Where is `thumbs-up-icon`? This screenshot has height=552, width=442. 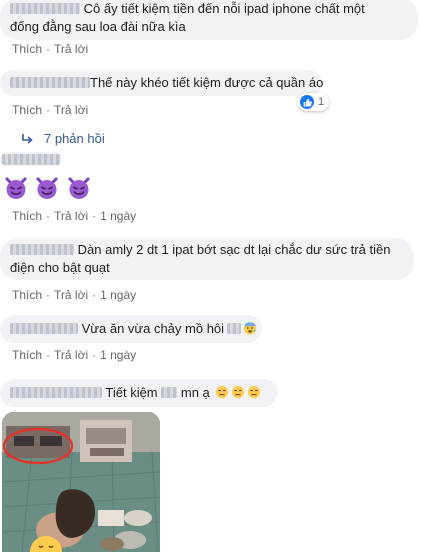 thumbs-up-icon is located at coordinates (307, 102).